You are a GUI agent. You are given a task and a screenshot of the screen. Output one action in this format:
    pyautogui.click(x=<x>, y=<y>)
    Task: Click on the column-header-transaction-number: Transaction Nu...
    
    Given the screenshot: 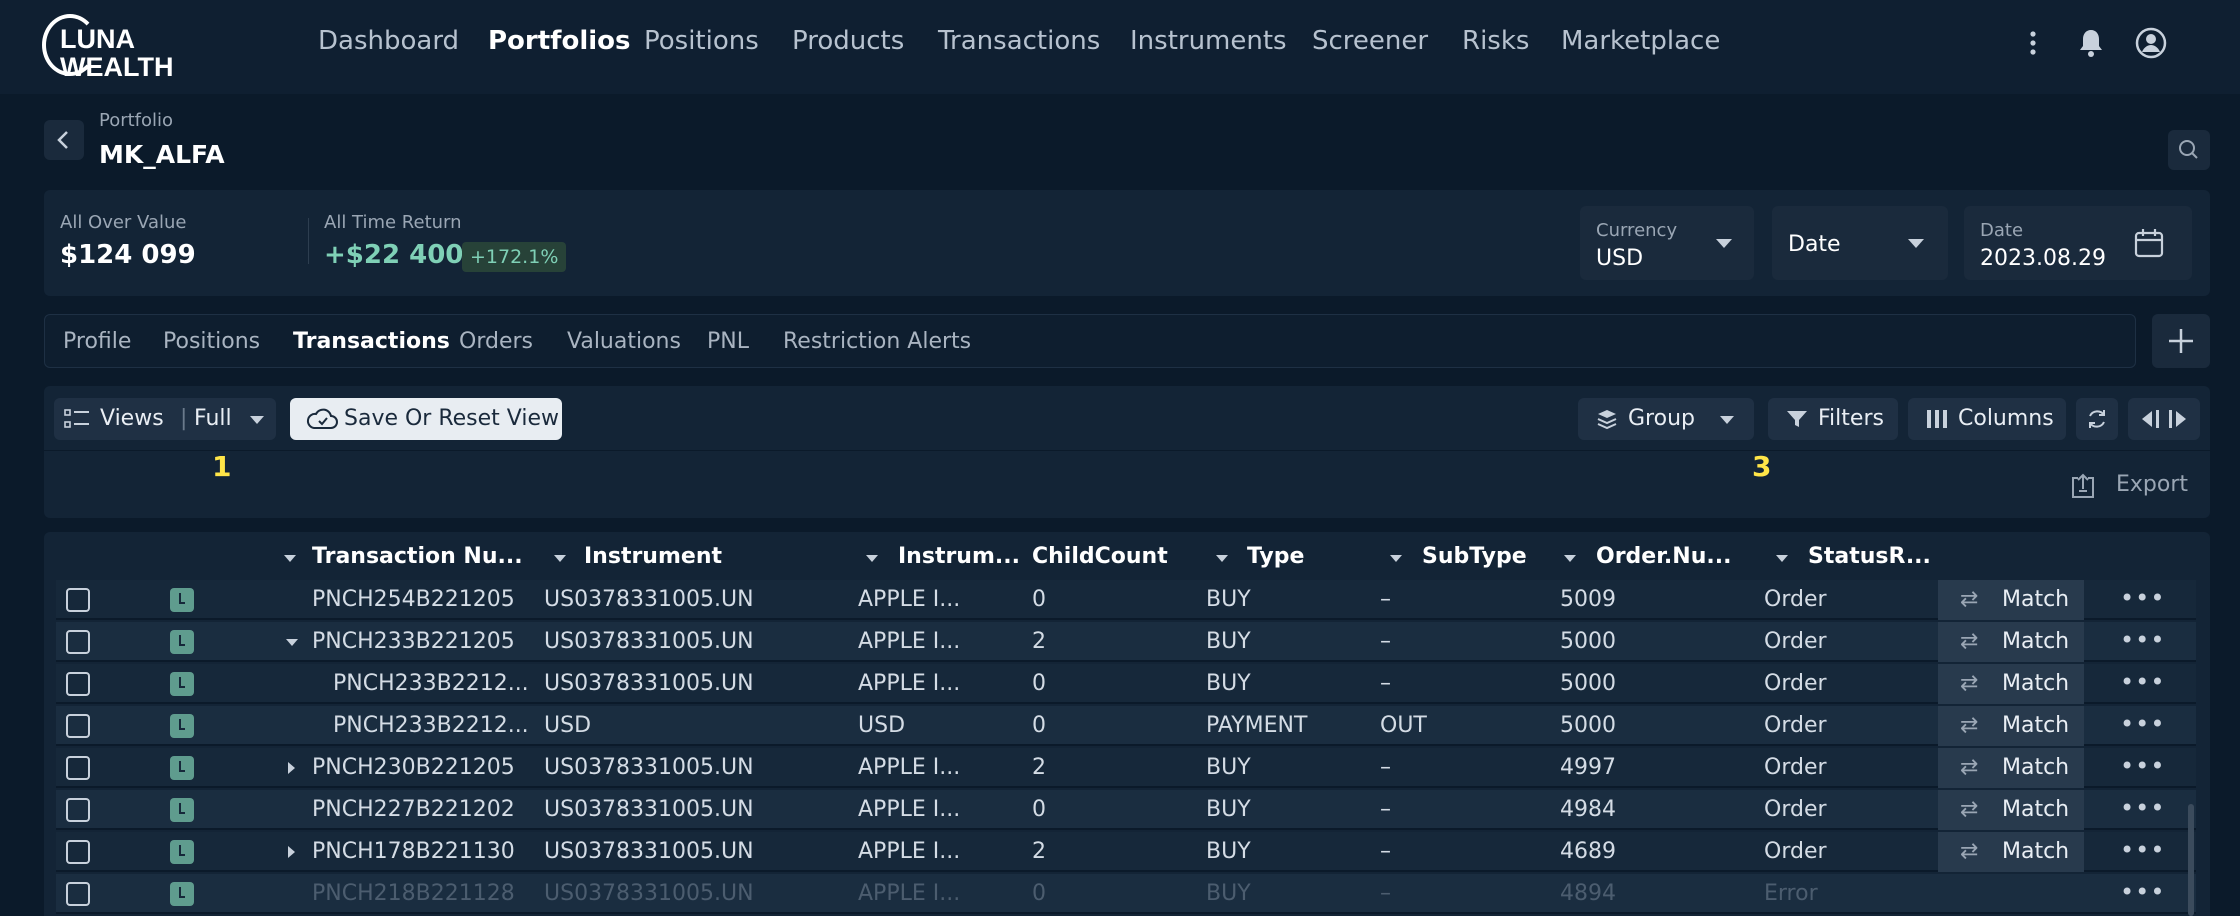 What is the action you would take?
    pyautogui.click(x=417, y=556)
    